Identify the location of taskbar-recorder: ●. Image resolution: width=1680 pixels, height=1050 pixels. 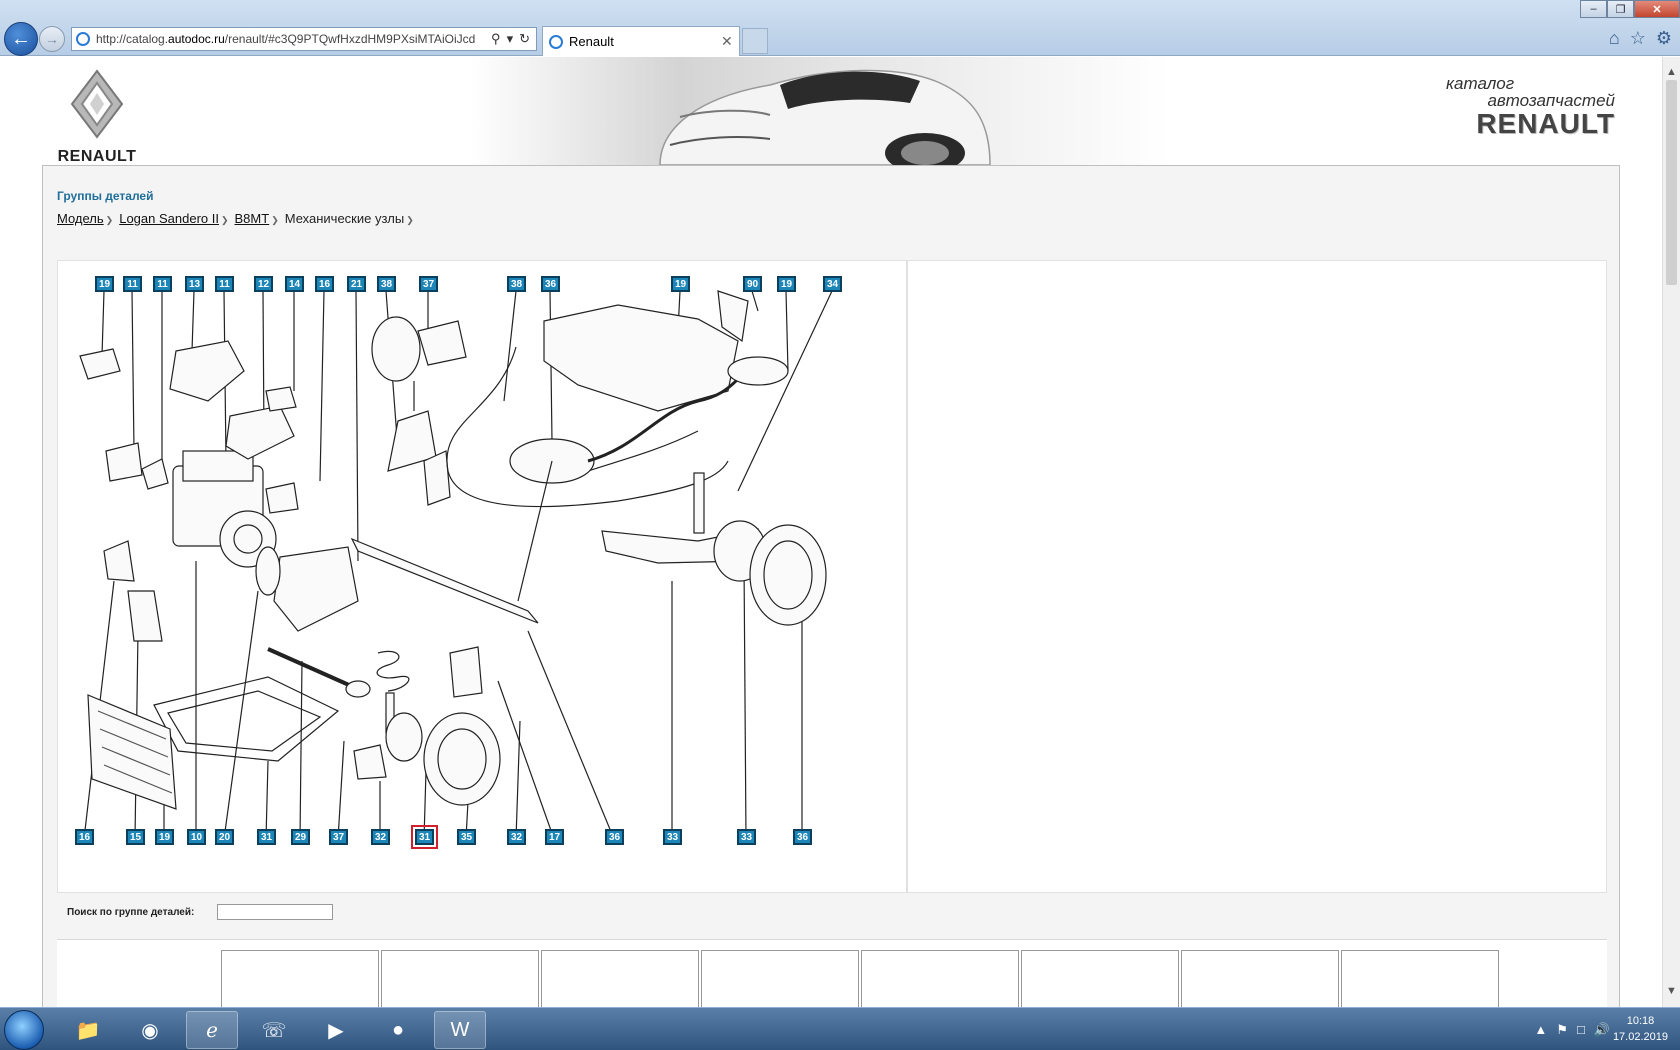
(398, 1030).